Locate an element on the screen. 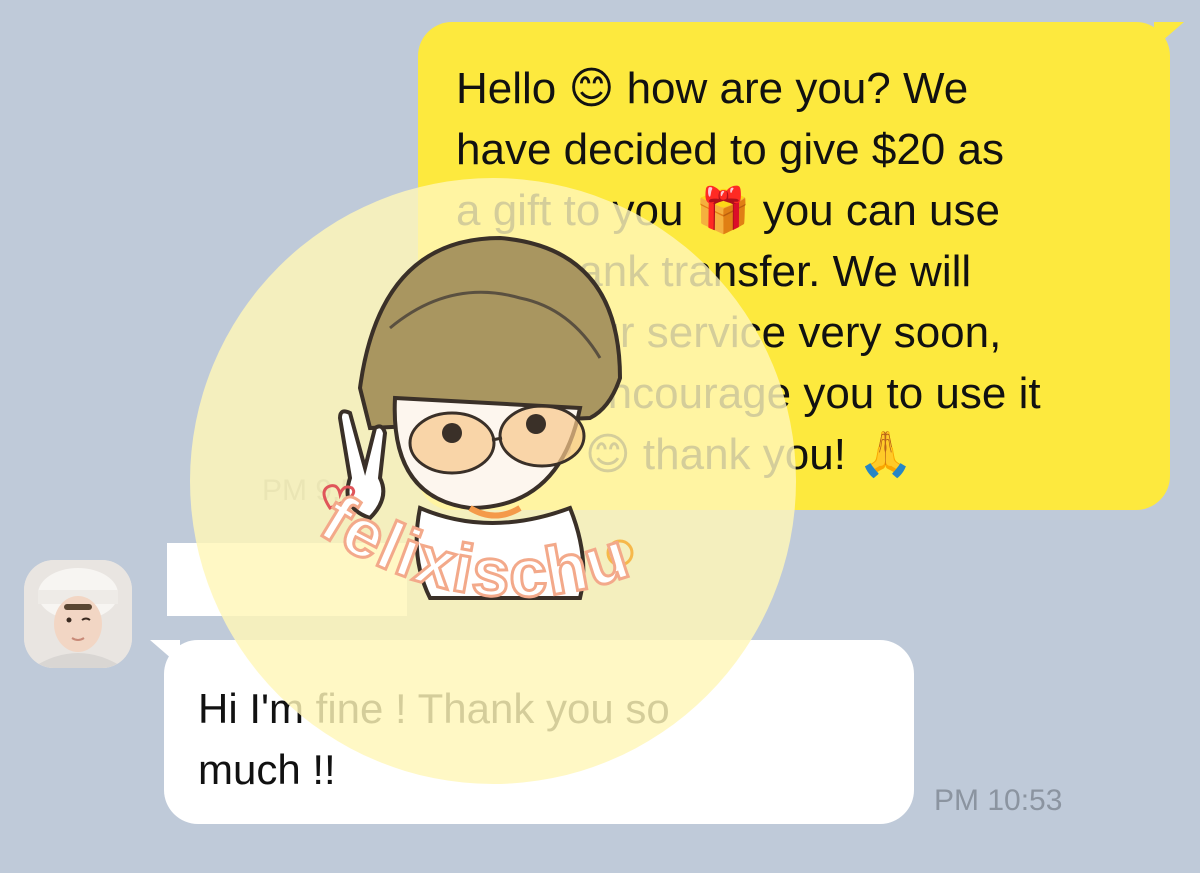  sender-name is located at coordinates (287, 579).